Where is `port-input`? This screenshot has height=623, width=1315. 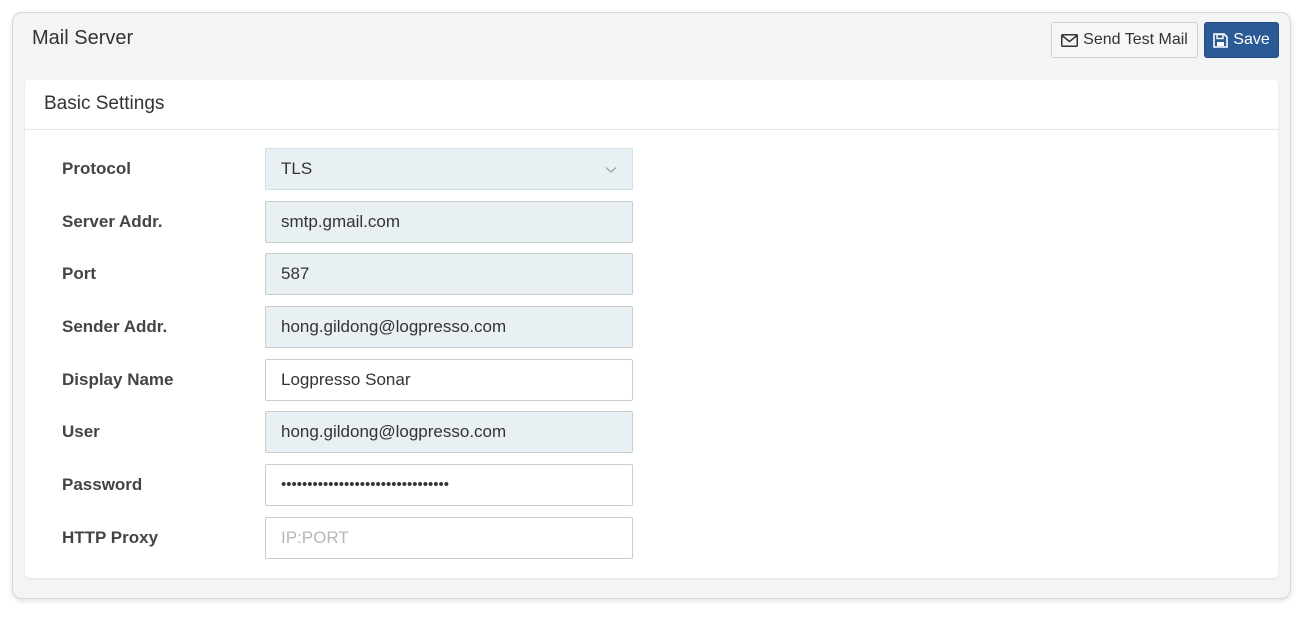 port-input is located at coordinates (449, 274).